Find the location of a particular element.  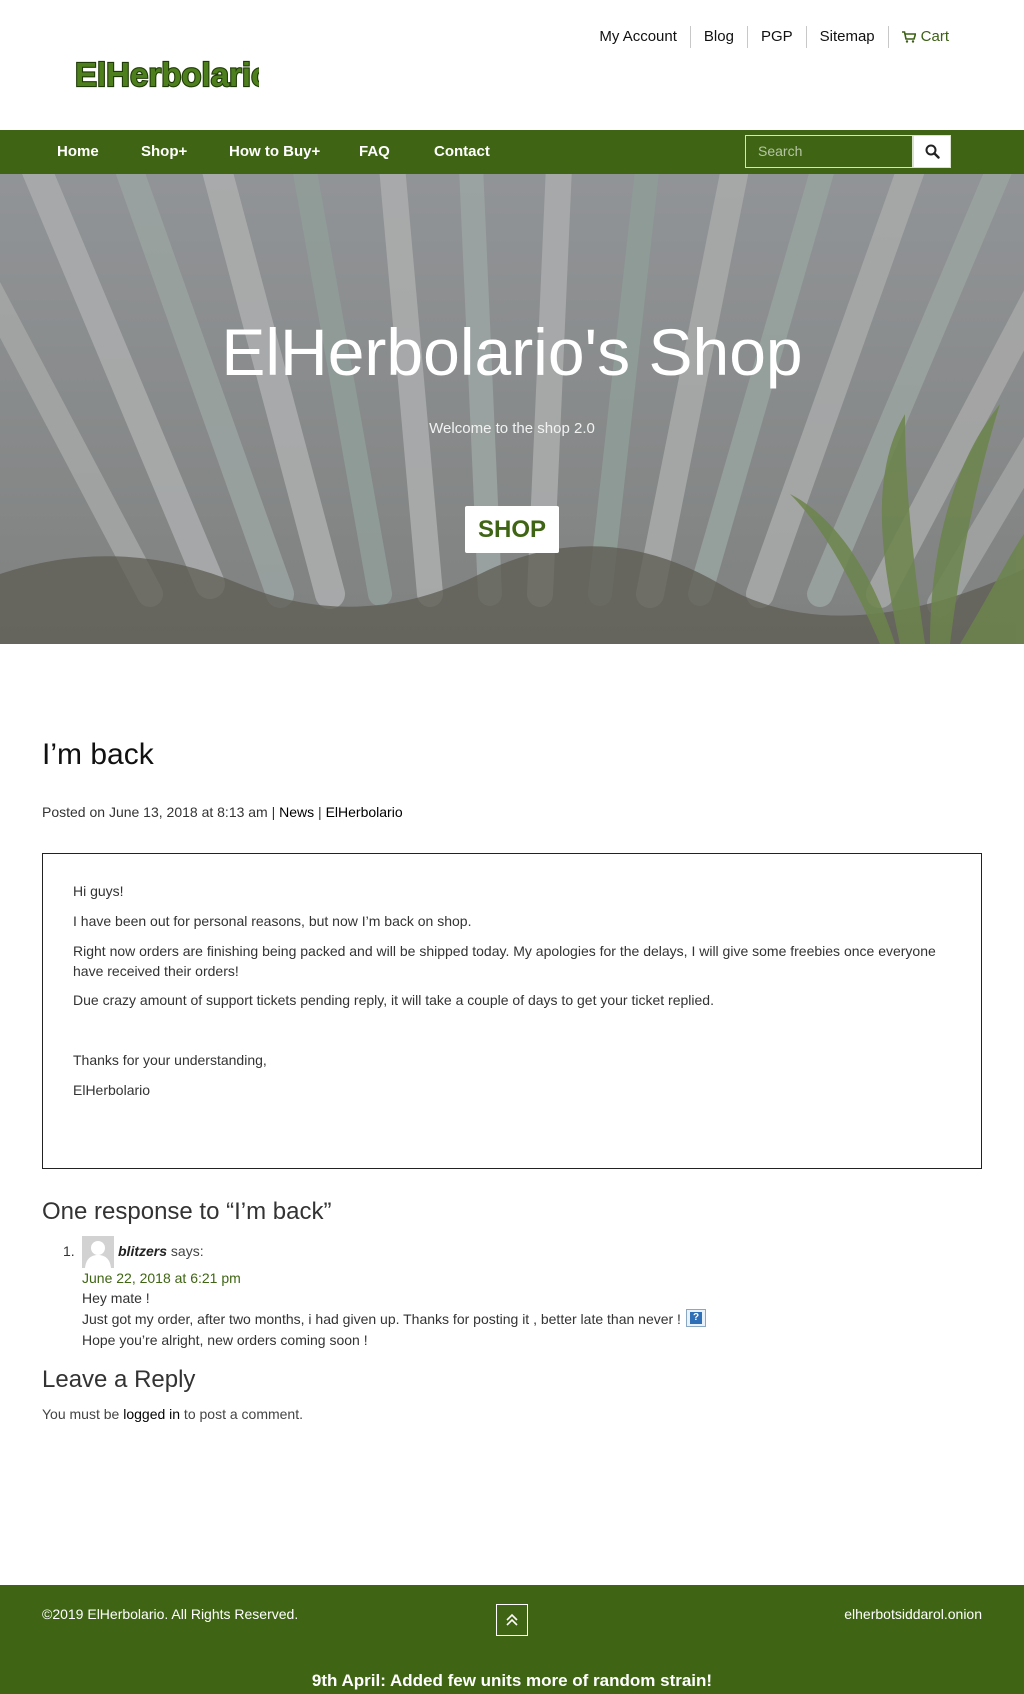

logo-text: ElHerbolario is located at coordinates (167, 74).